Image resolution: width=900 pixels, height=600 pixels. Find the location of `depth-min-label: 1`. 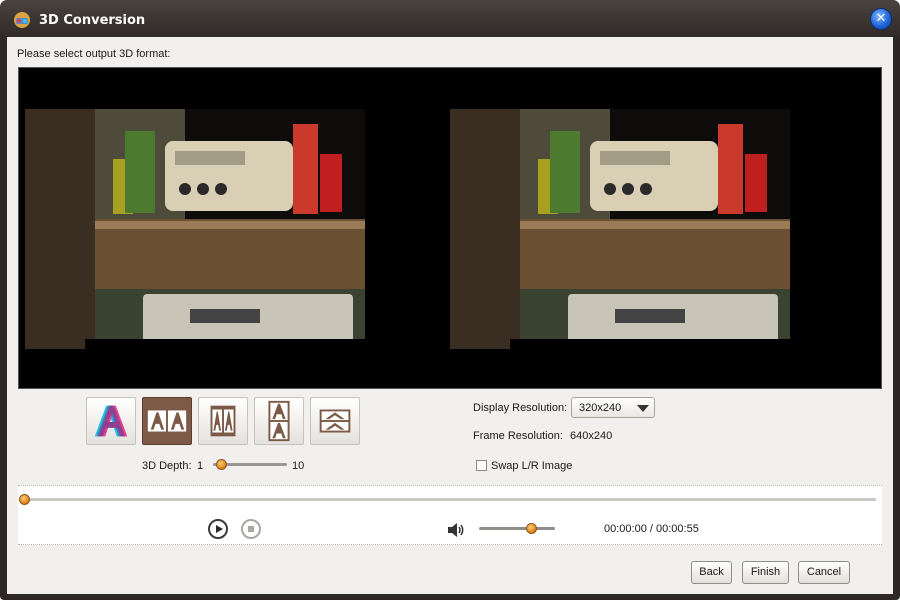

depth-min-label: 1 is located at coordinates (200, 466).